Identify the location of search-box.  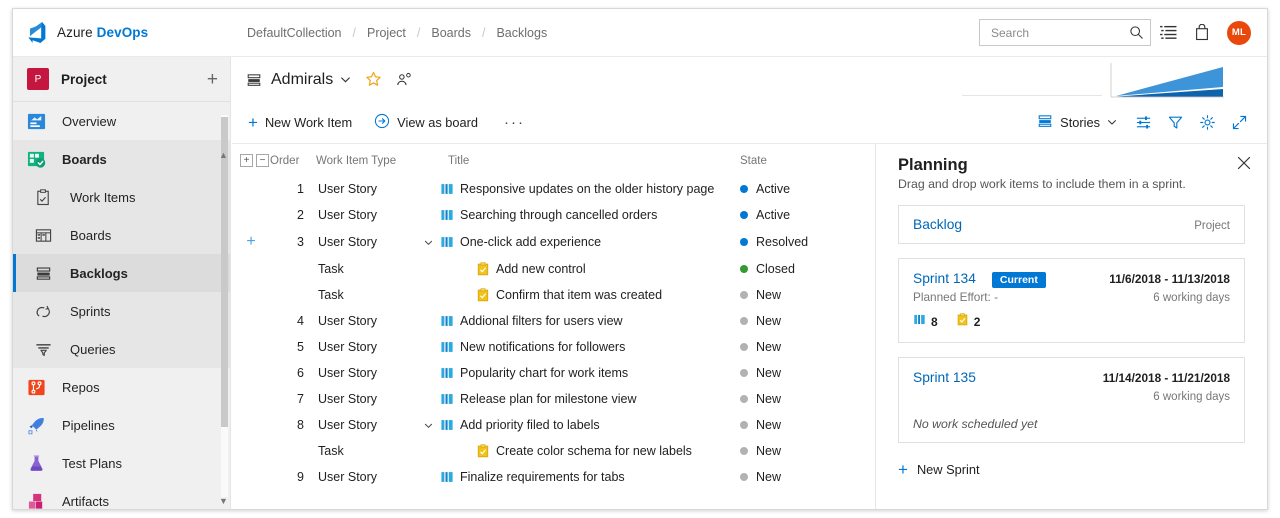
(1065, 32).